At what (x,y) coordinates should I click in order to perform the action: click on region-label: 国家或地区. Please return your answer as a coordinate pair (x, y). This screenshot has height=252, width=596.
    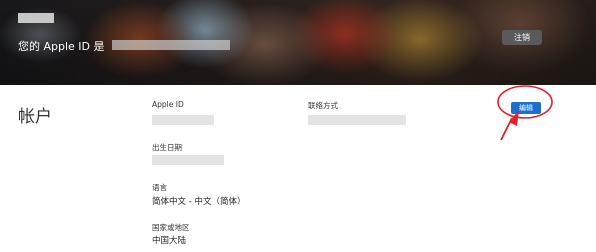
    Looking at the image, I should click on (171, 227).